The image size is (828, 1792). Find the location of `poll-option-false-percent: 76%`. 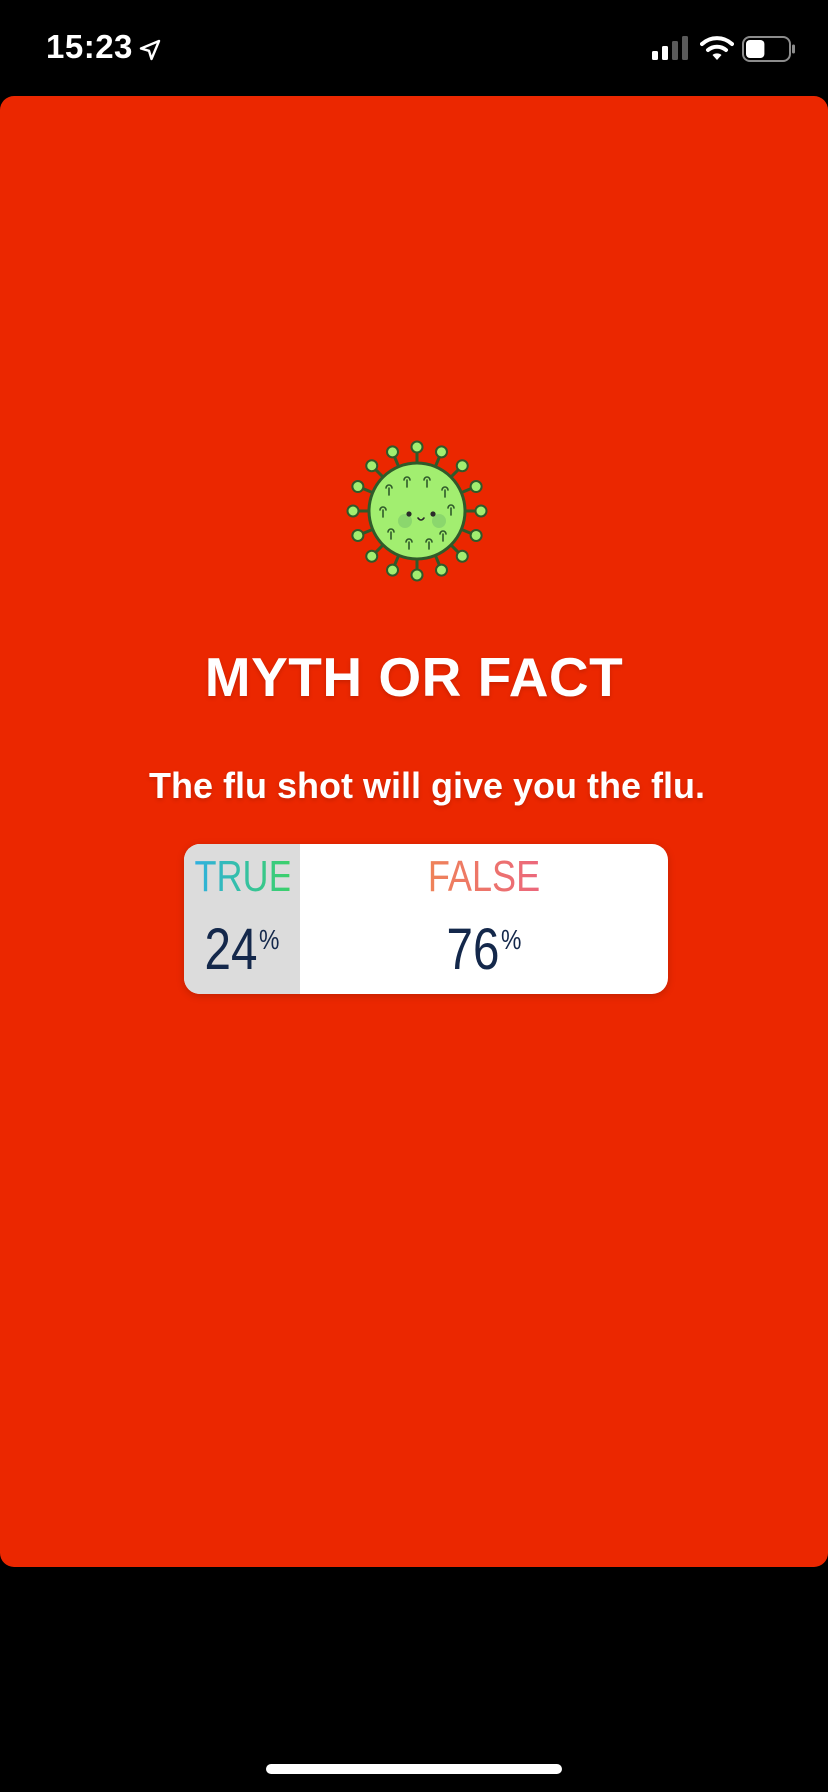

poll-option-false-percent: 76% is located at coordinates (484, 949).